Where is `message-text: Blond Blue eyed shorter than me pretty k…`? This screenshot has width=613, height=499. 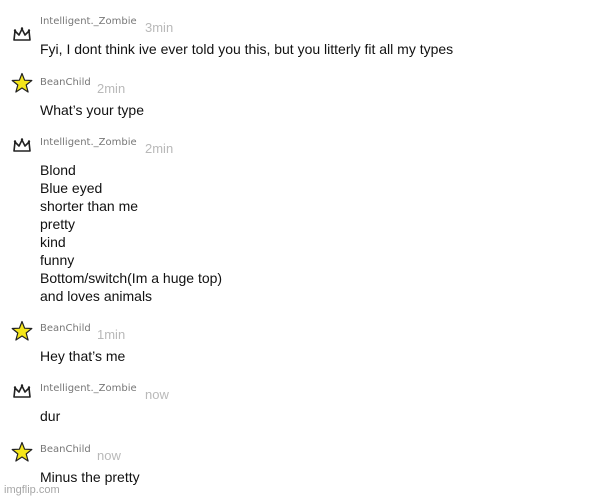 message-text: Blond Blue eyed shorter than me pretty k… is located at coordinates (131, 233).